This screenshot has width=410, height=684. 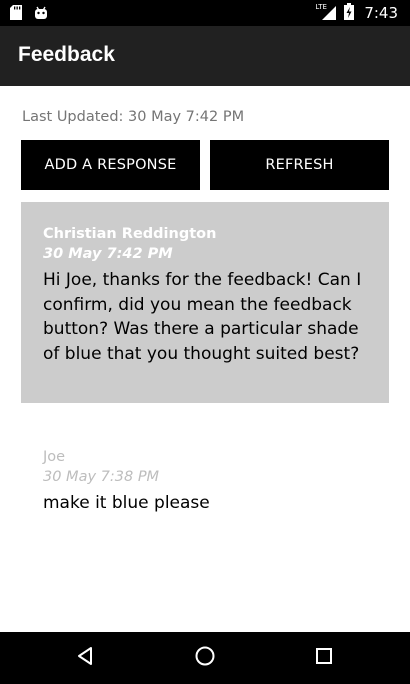 I want to click on page-title: Feedback, so click(x=66, y=54).